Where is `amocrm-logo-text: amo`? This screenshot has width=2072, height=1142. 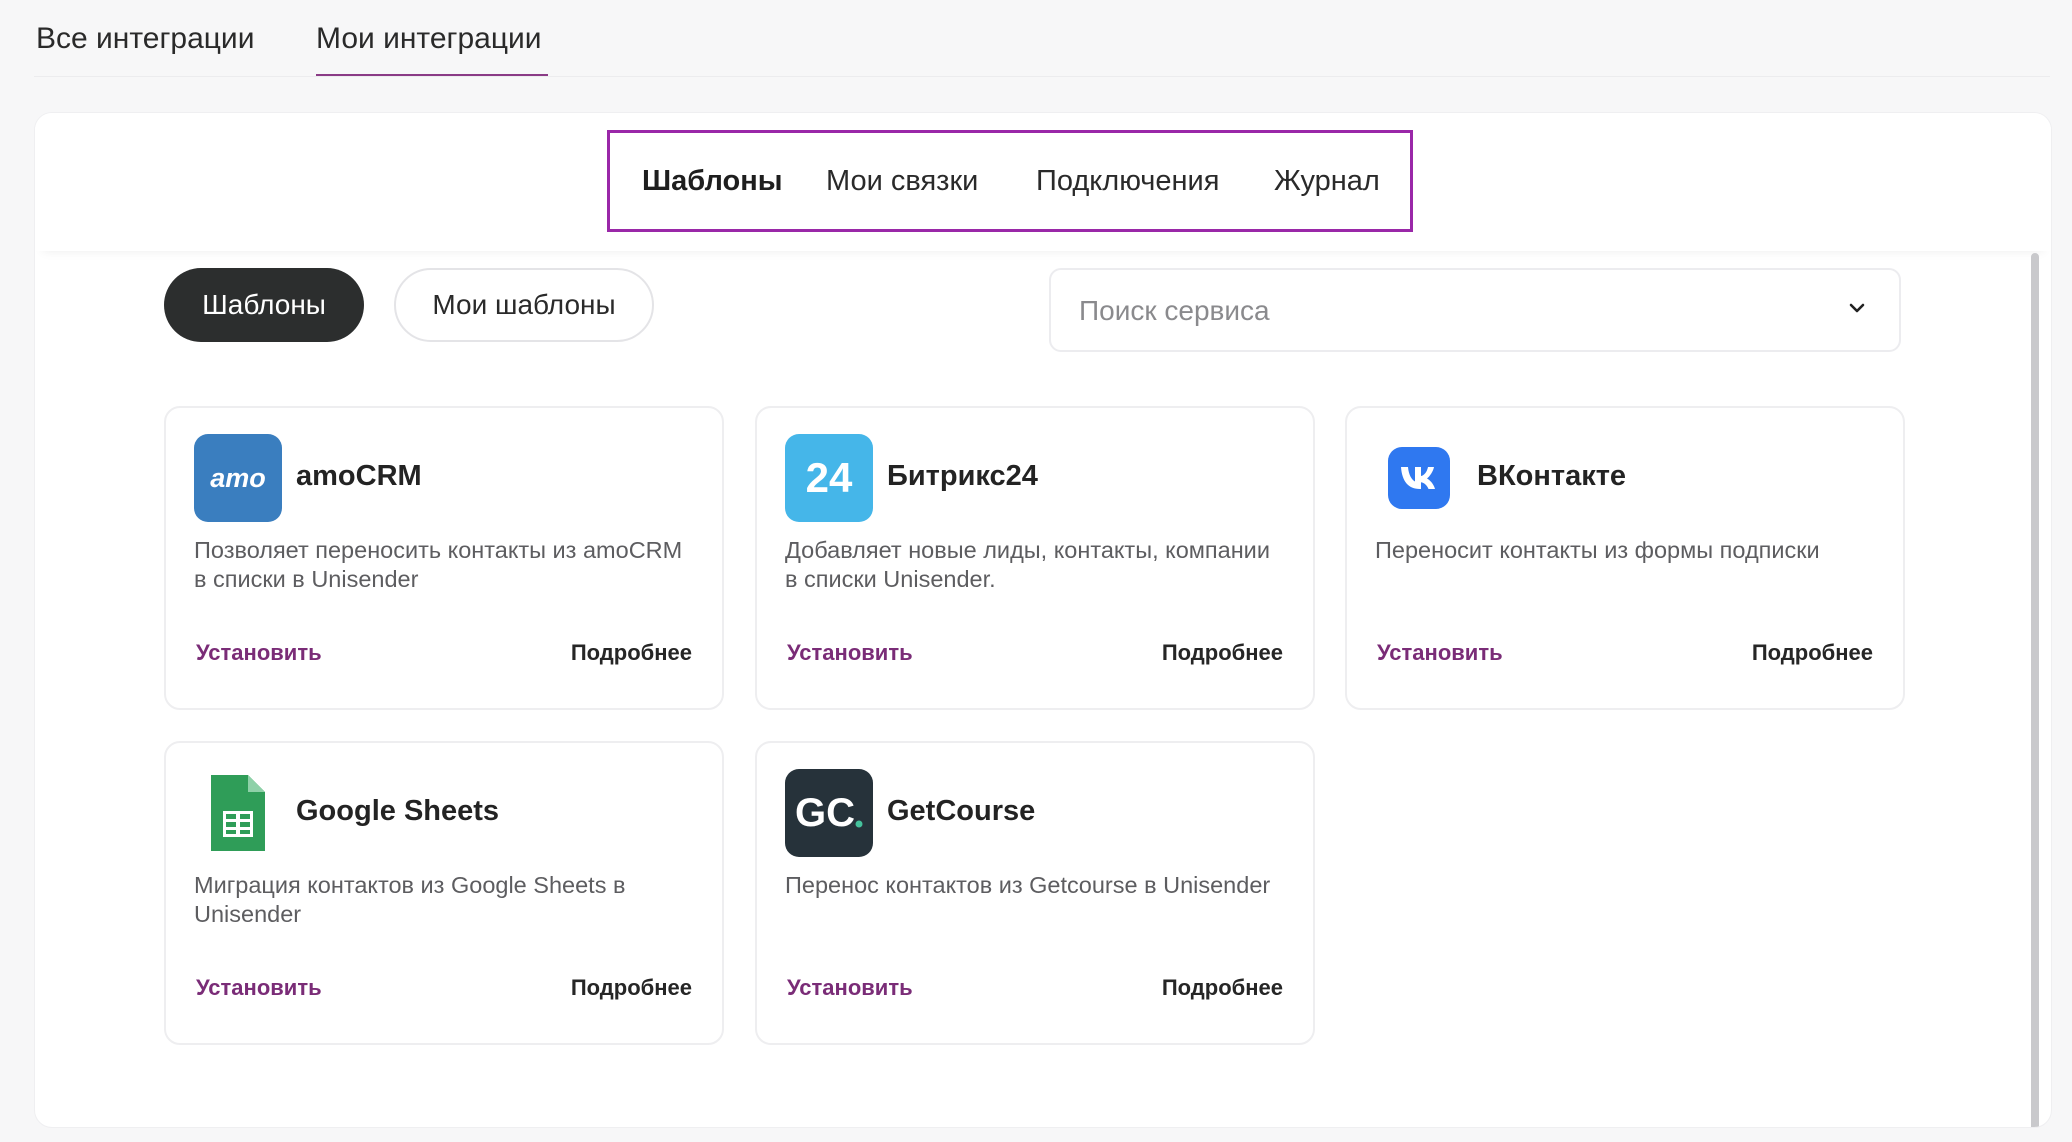 amocrm-logo-text: amo is located at coordinates (238, 478).